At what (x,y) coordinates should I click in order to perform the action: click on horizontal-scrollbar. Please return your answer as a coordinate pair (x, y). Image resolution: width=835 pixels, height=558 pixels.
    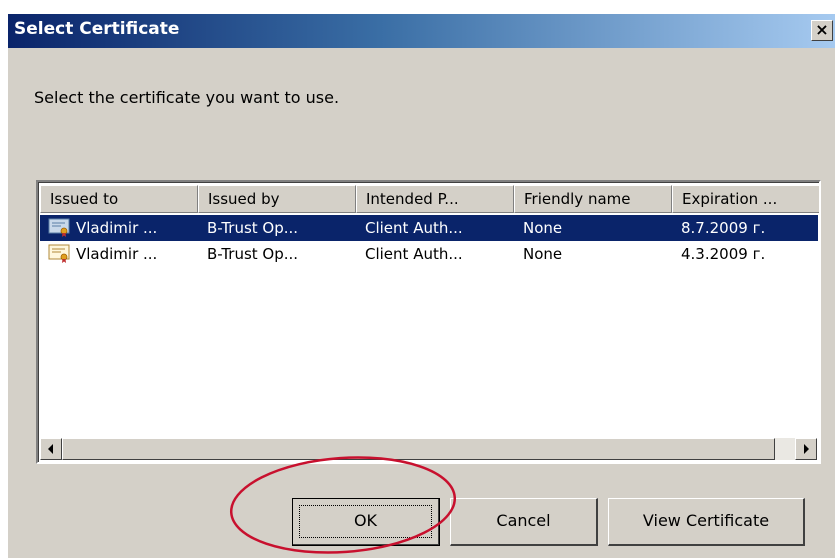
    Looking at the image, I should click on (428, 449).